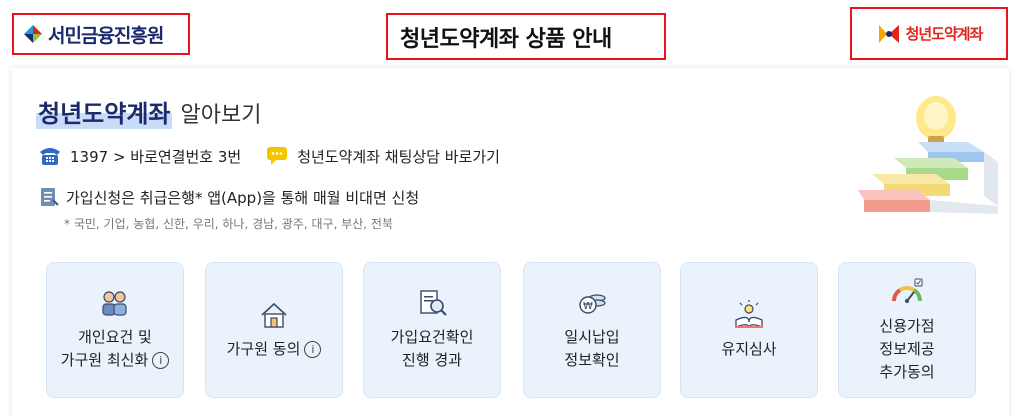  What do you see at coordinates (274, 315) in the screenshot?
I see `house-icon` at bounding box center [274, 315].